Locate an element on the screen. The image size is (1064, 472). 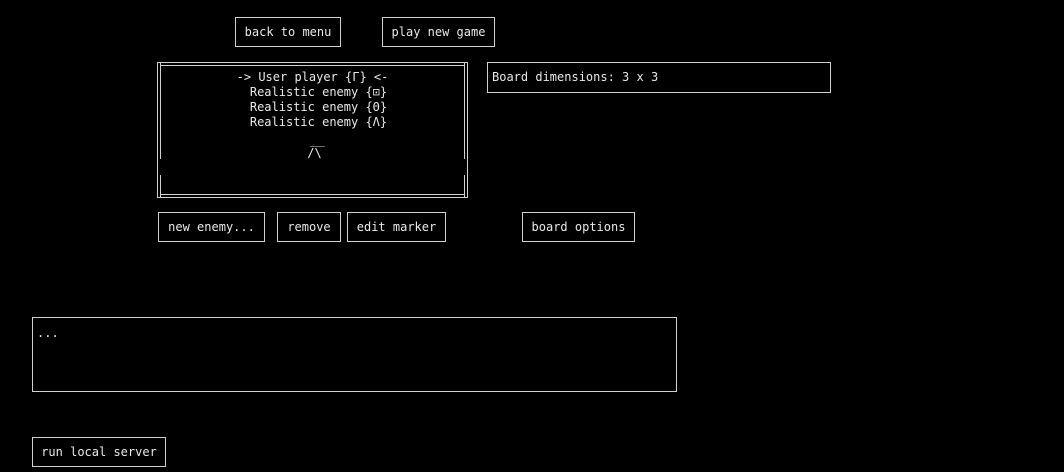
edit-marker-button: edit marker is located at coordinates (396, 227).